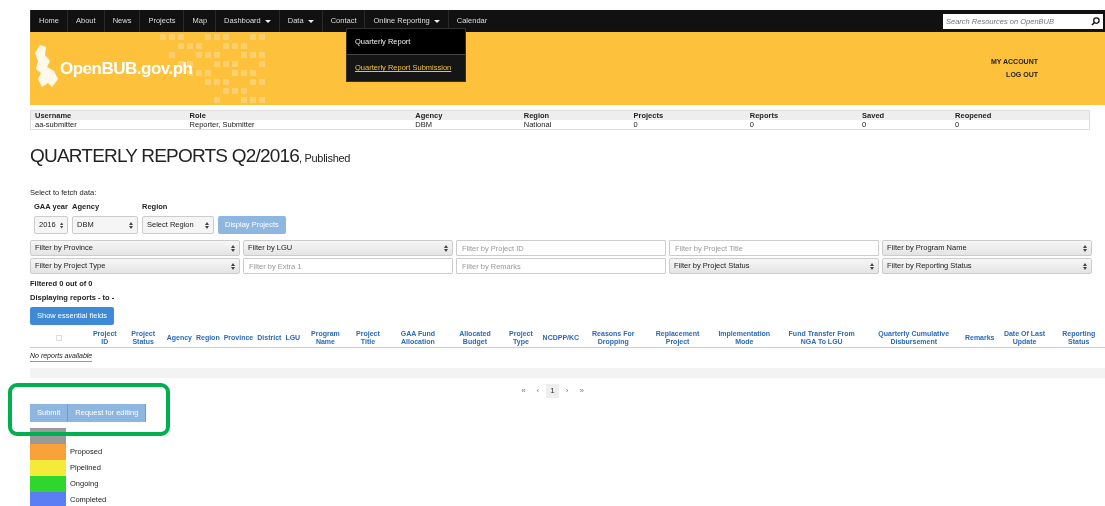 The width and height of the screenshot is (1105, 506). What do you see at coordinates (325, 158) in the screenshot?
I see `status-label: , Published` at bounding box center [325, 158].